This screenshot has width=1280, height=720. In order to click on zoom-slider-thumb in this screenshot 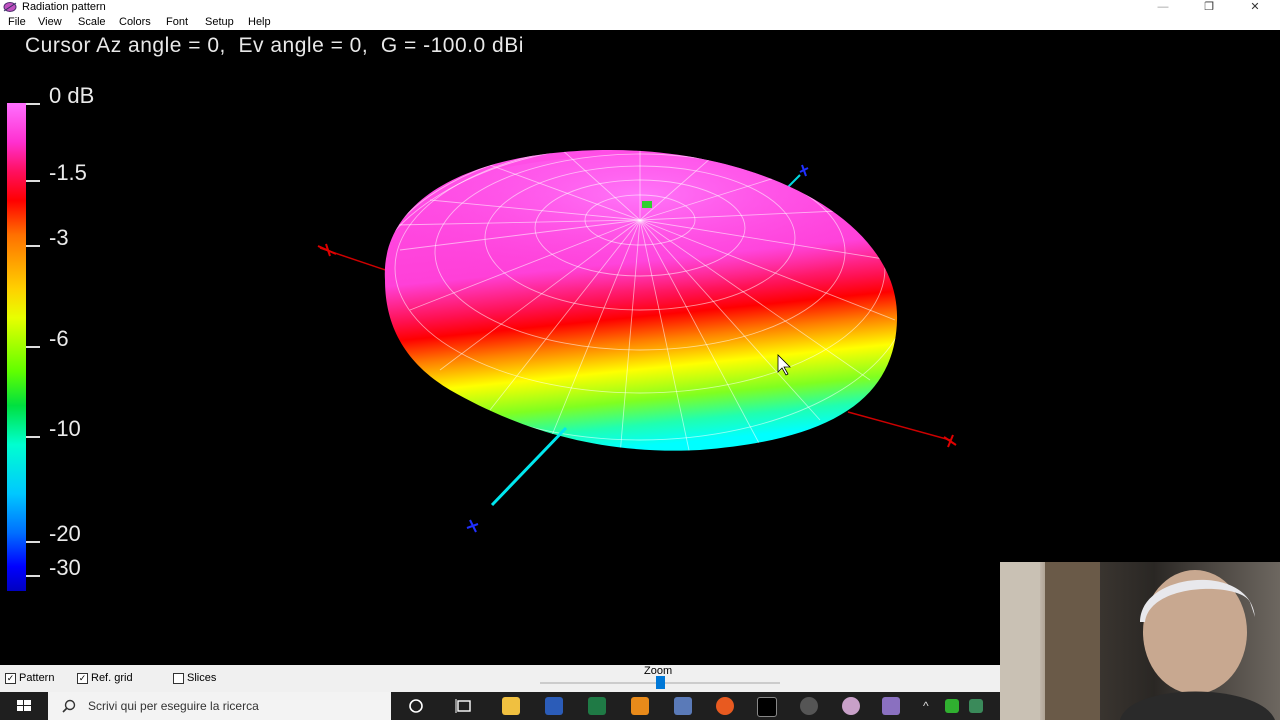, I will do `click(660, 682)`.